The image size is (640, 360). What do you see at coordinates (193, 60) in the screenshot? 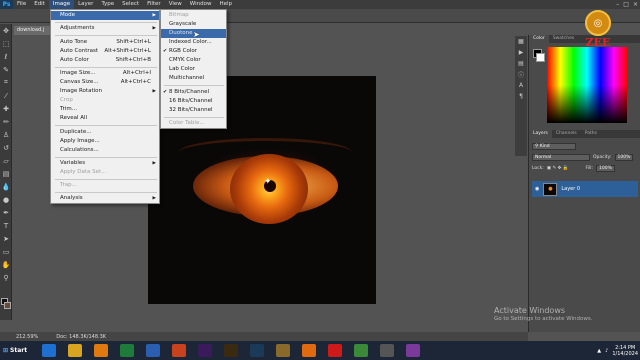
I see `mode-item-cmyk-color: CMYK Color` at bounding box center [193, 60].